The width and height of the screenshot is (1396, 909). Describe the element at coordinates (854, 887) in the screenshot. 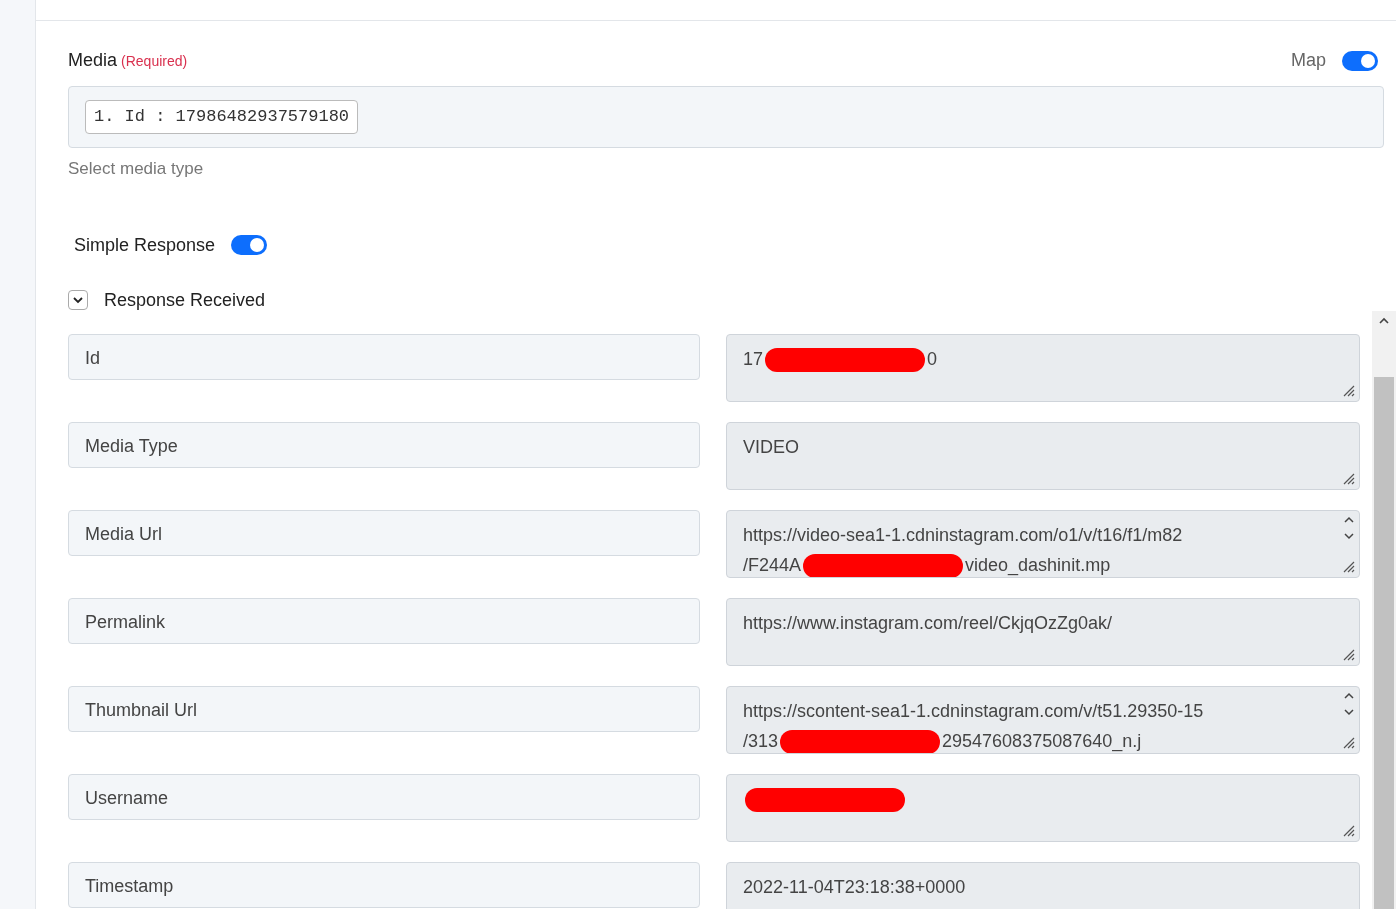

I see `field-value-text: 2022-11-04T23:18:38+0000` at that location.